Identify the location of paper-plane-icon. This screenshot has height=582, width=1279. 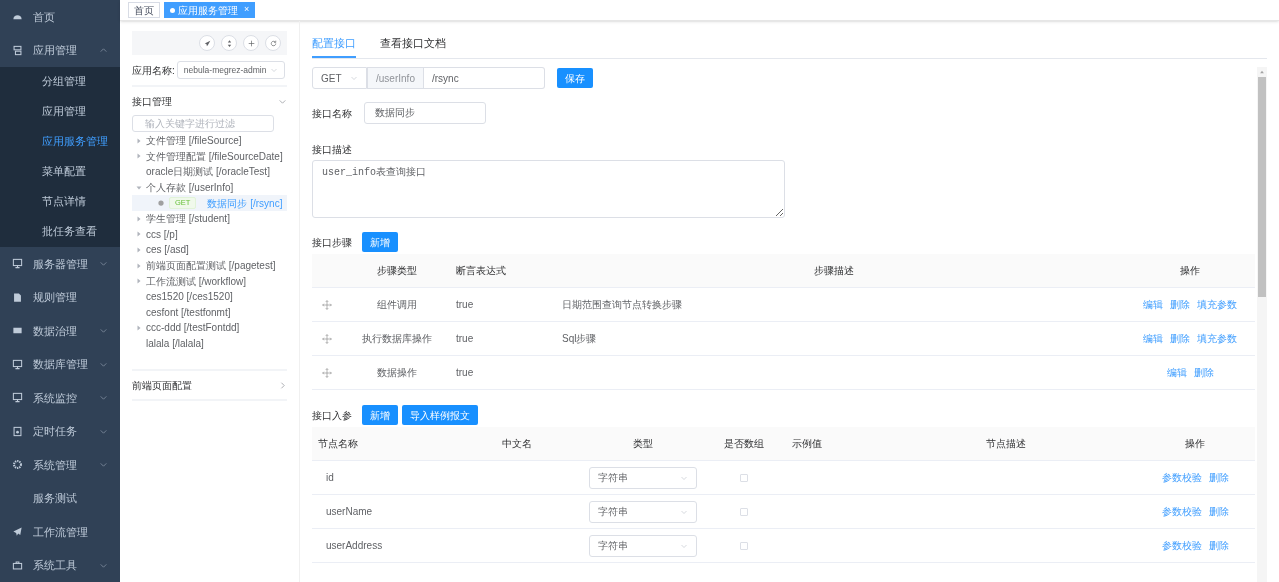
(17, 532).